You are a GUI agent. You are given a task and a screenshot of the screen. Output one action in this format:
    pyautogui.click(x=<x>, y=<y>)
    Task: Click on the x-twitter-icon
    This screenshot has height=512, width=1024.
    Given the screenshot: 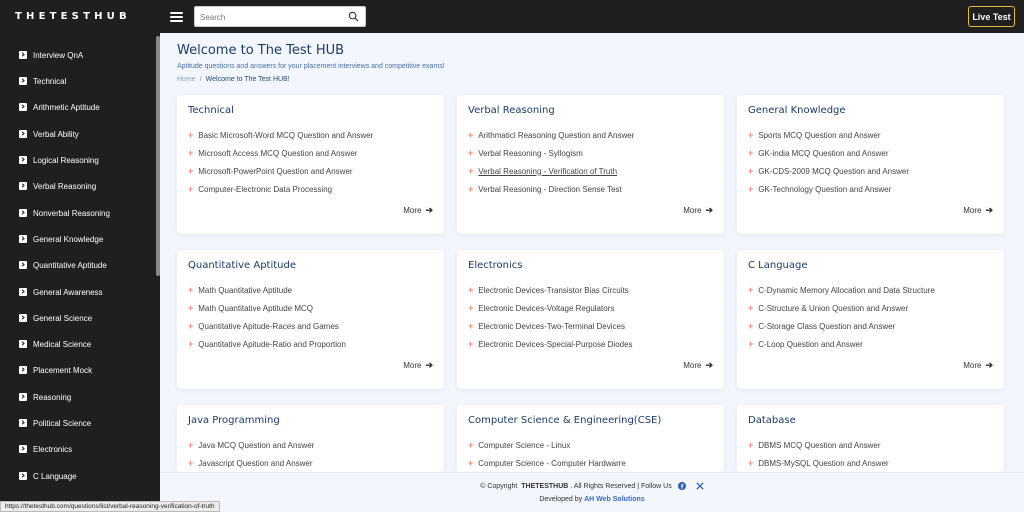 What is the action you would take?
    pyautogui.click(x=700, y=486)
    